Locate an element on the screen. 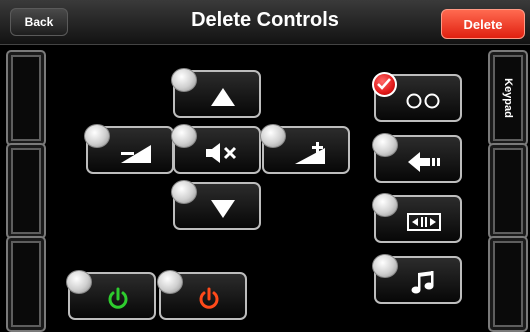 The image size is (530, 332). power-on-button is located at coordinates (111, 295).